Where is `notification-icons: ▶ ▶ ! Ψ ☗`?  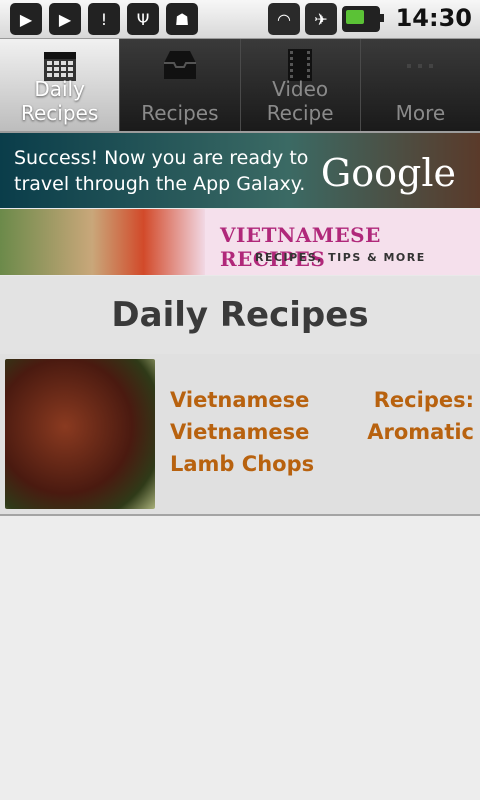 notification-icons: ▶ ▶ ! Ψ ☗ is located at coordinates (104, 19).